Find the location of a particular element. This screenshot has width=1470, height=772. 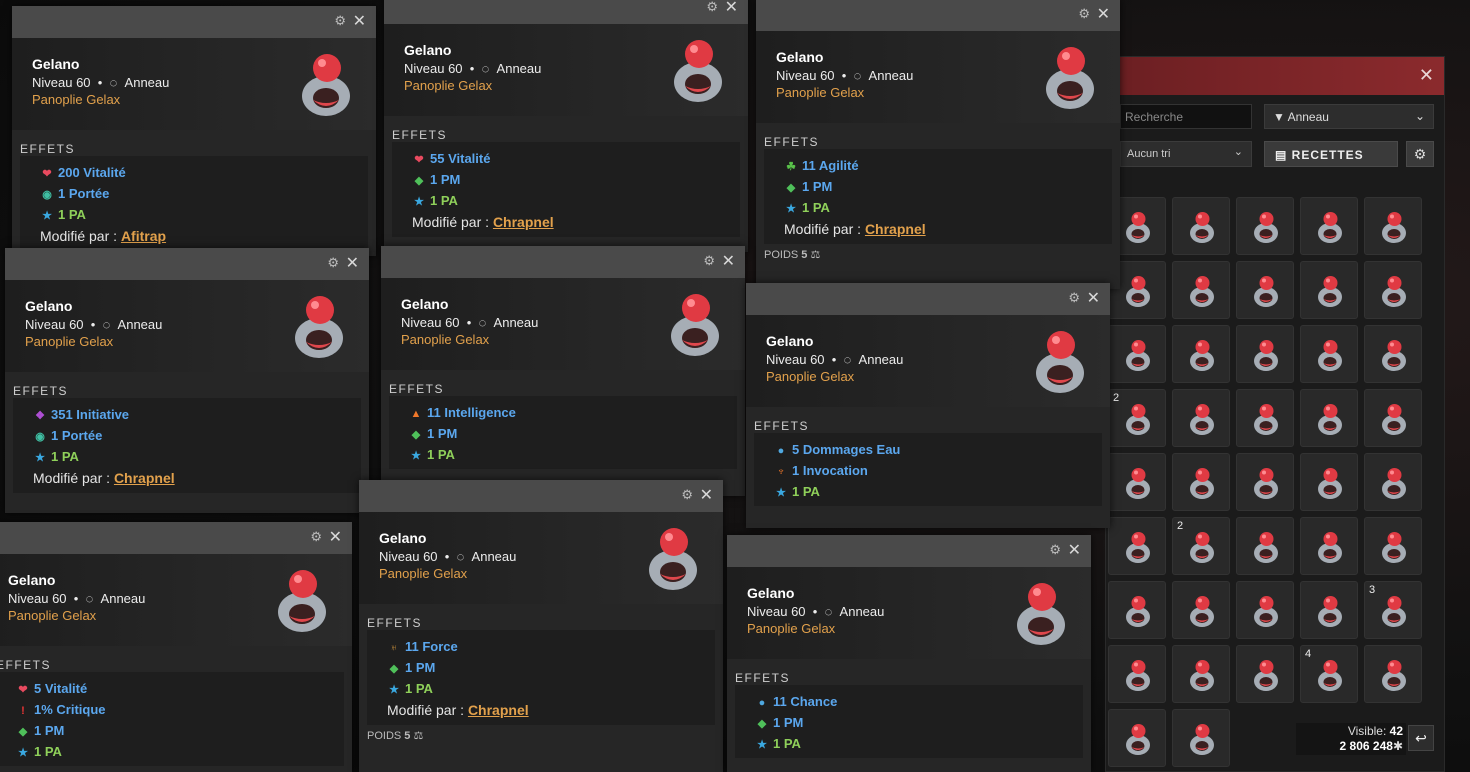

search-input: Recherche is located at coordinates (1186, 116).